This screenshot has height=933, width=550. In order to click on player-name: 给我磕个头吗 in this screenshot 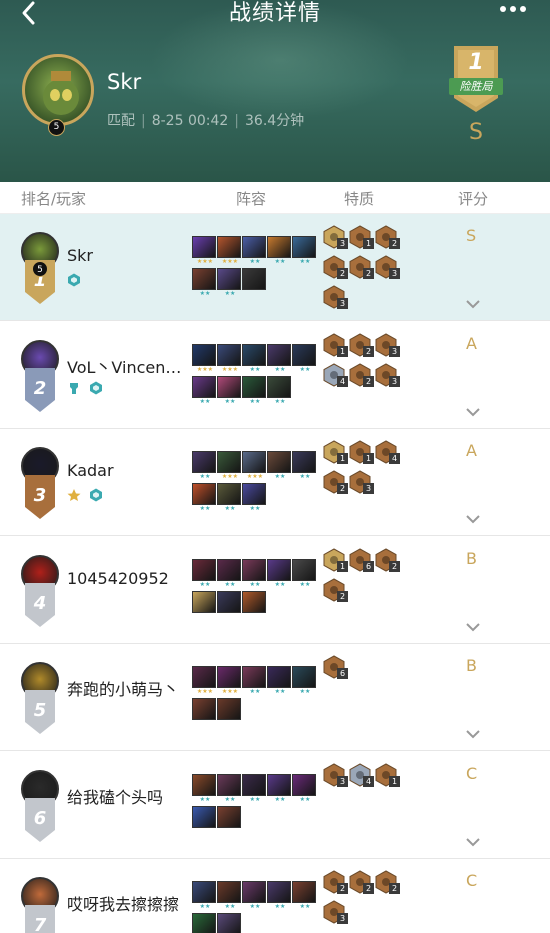, I will do `click(129, 796)`.